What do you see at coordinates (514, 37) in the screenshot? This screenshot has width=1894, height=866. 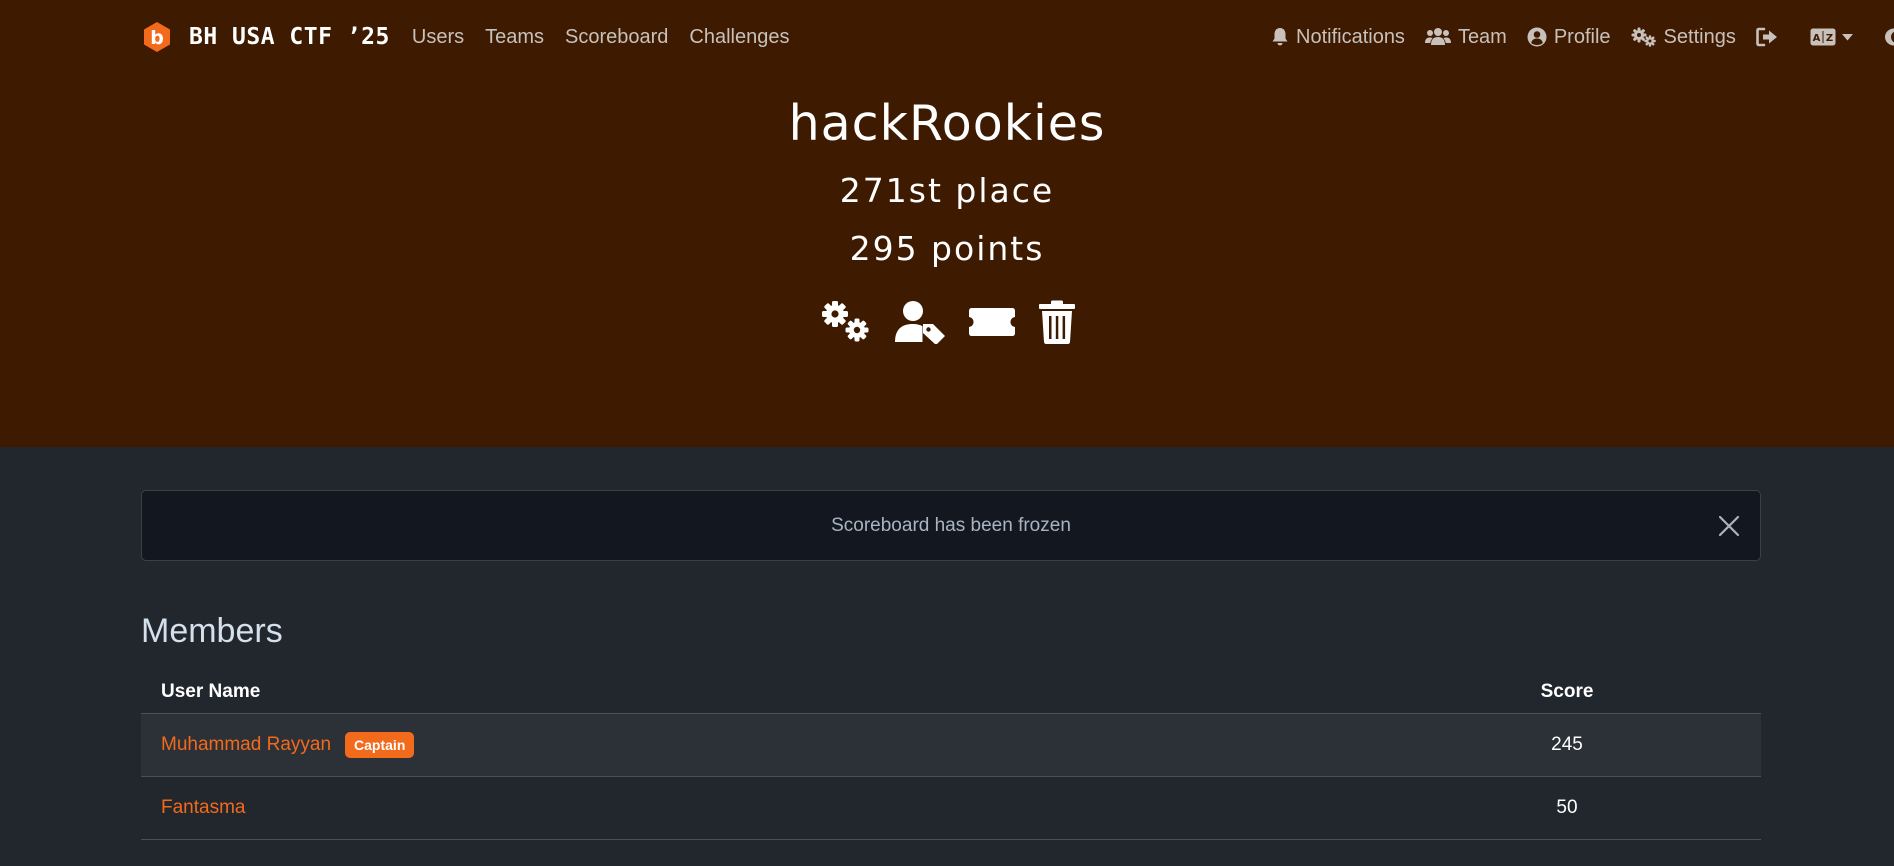 I see `nav-teams: Teams` at bounding box center [514, 37].